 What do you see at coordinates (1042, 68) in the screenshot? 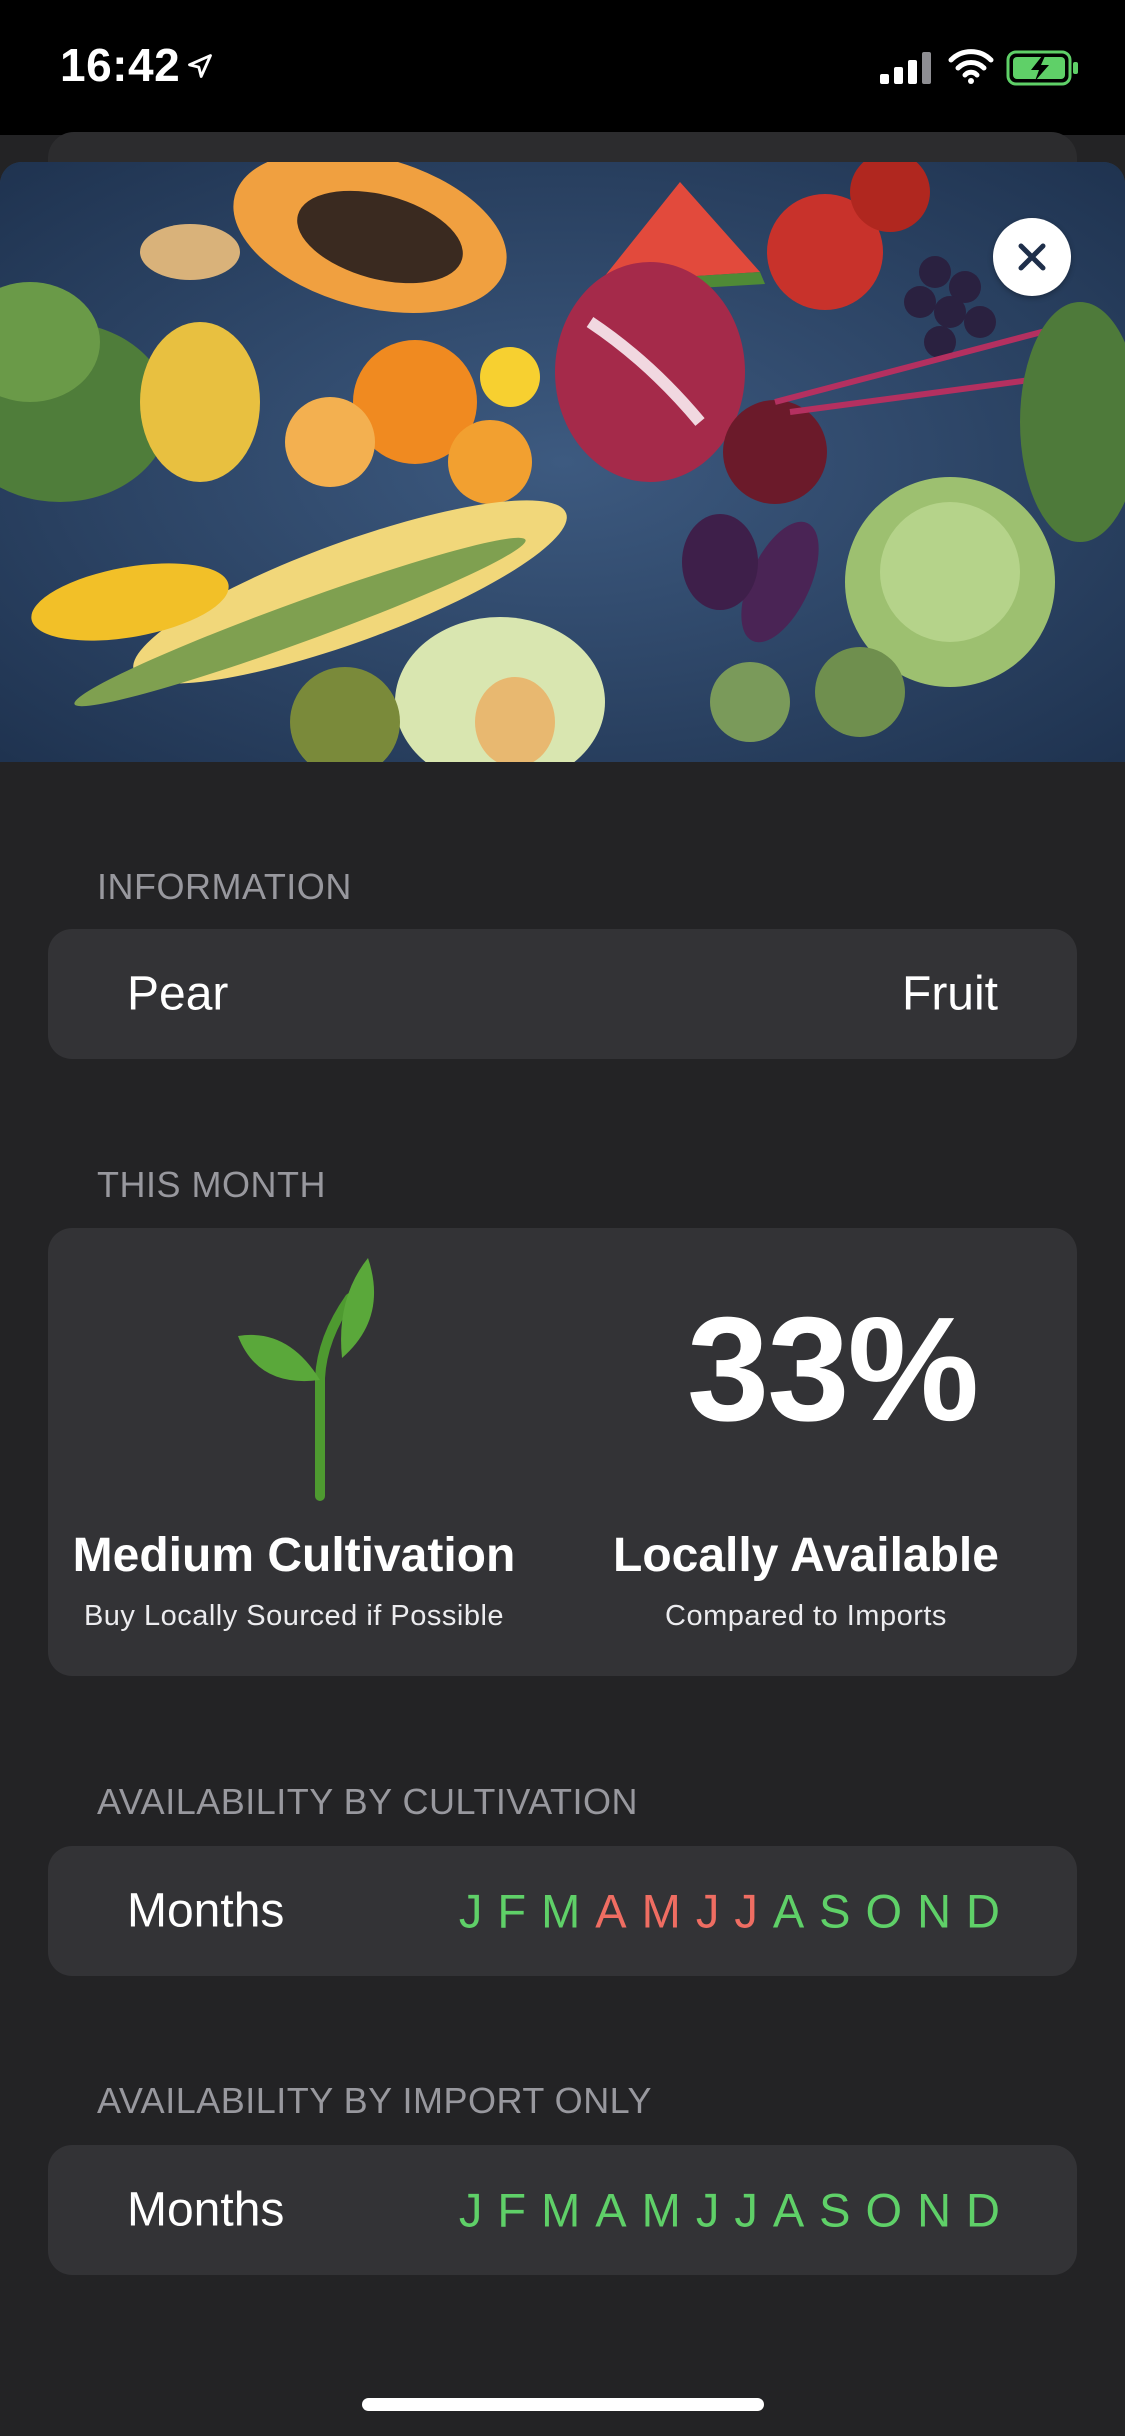
I see `battery-charging-icon` at bounding box center [1042, 68].